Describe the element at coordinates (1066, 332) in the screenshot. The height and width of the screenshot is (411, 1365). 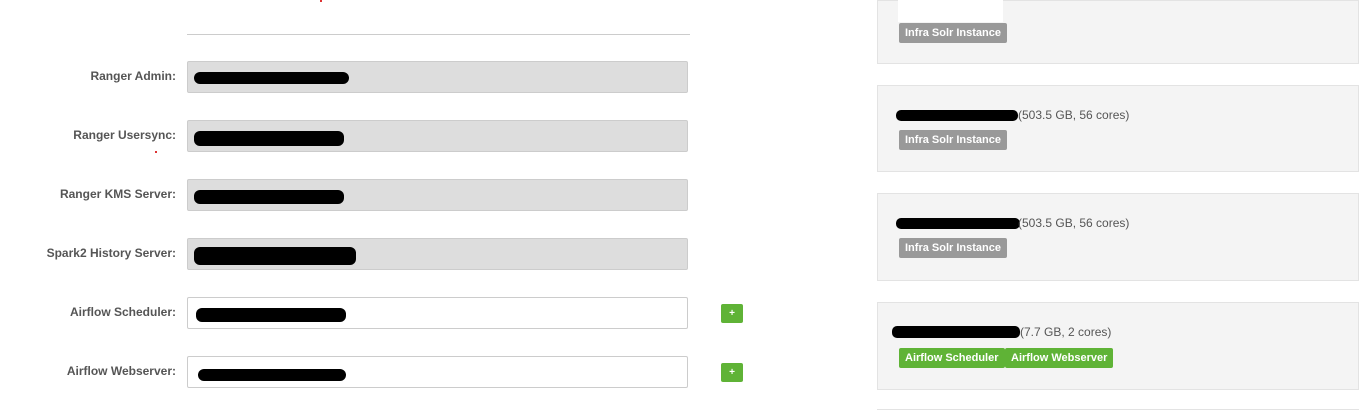
I see `host-resources: (7.7 GB, 2 cores)` at that location.